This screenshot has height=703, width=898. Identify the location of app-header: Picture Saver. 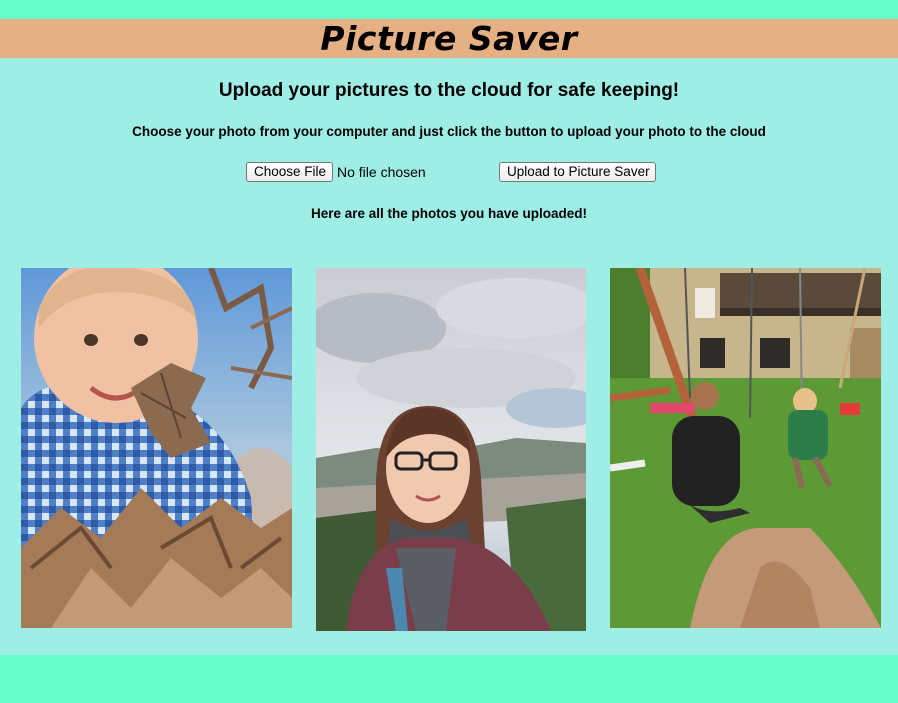
(449, 38).